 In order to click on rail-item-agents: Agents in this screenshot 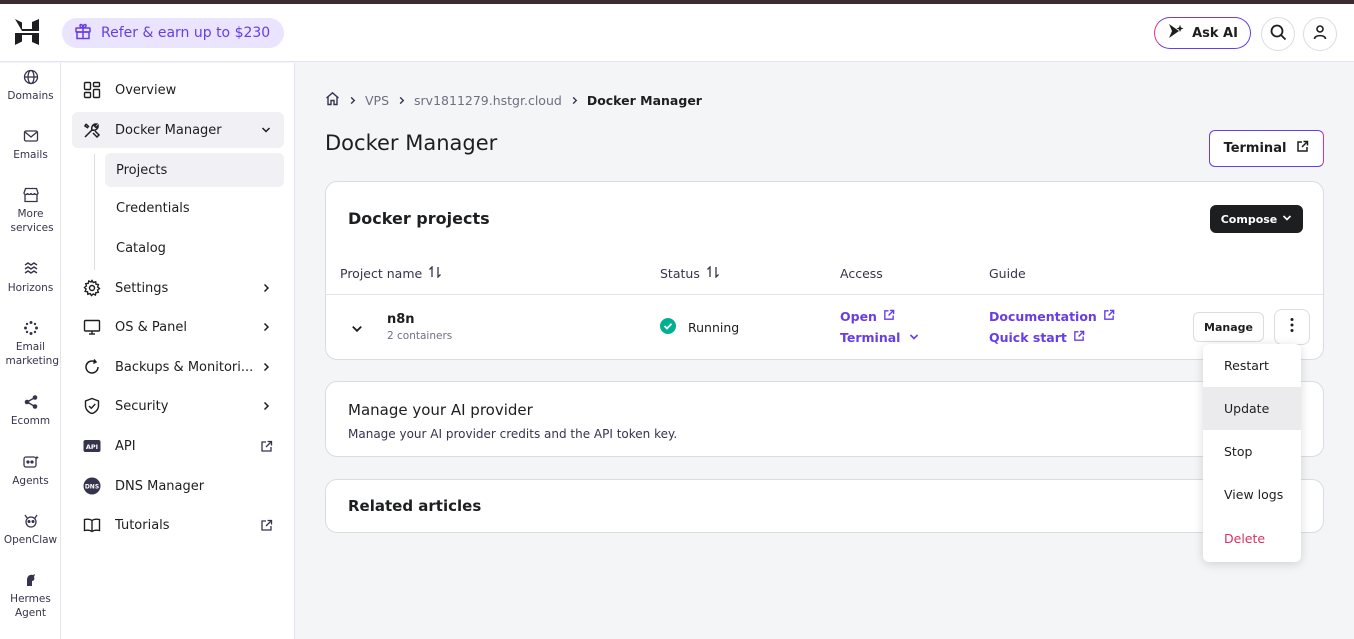, I will do `click(30, 471)`.